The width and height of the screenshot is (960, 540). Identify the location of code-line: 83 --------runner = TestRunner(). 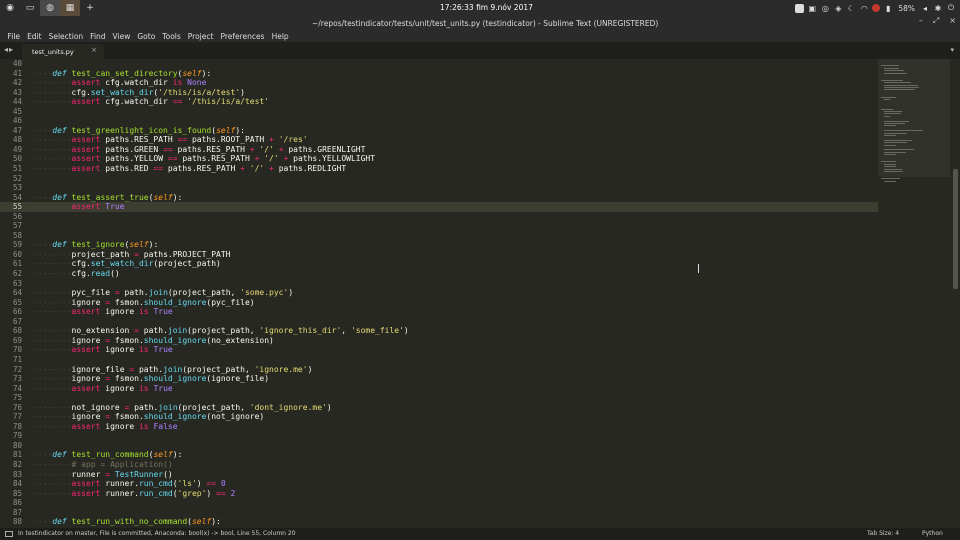
(439, 475).